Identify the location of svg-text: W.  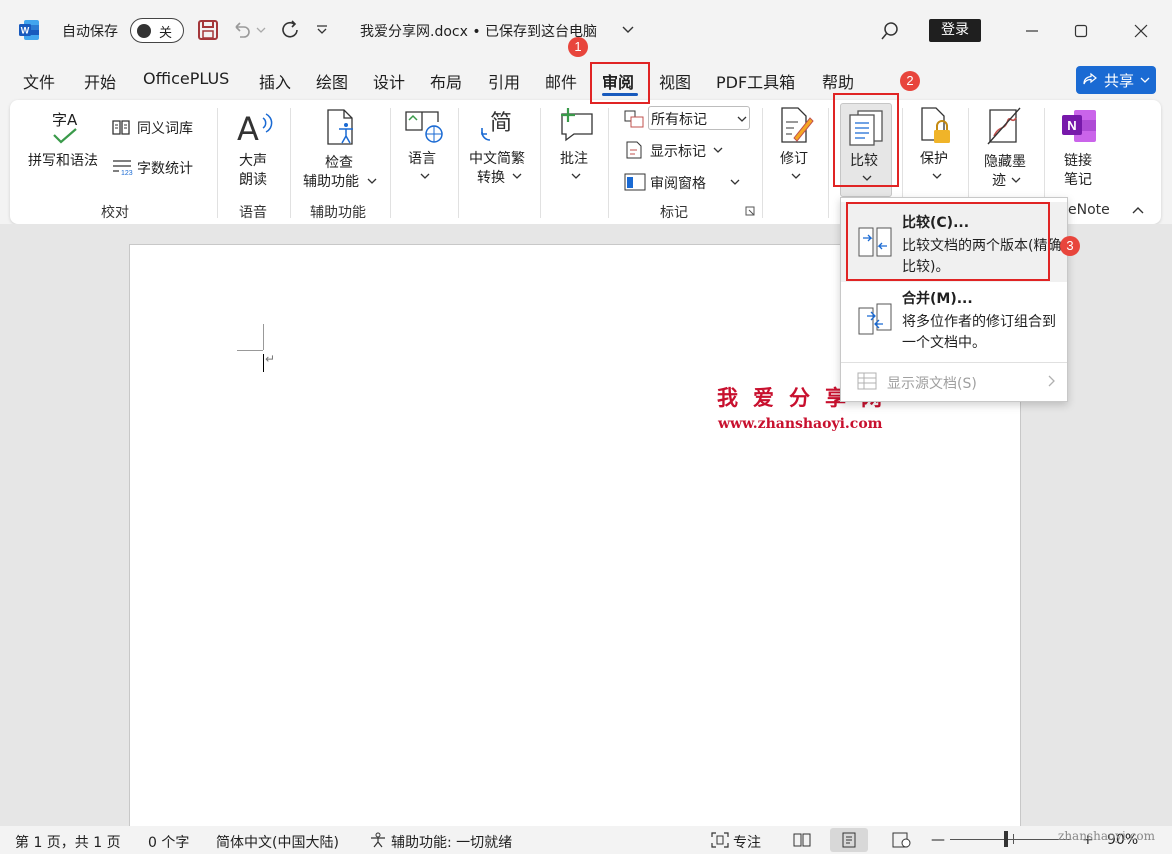
(25, 31).